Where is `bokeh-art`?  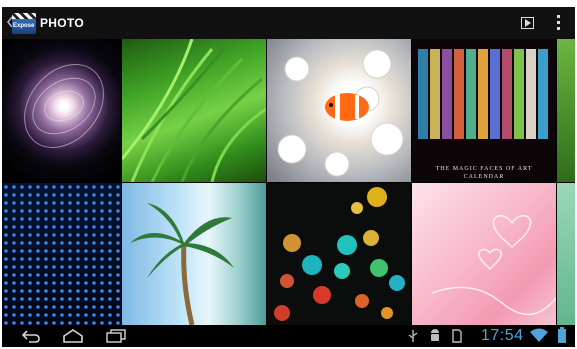 bokeh-art is located at coordinates (339, 254).